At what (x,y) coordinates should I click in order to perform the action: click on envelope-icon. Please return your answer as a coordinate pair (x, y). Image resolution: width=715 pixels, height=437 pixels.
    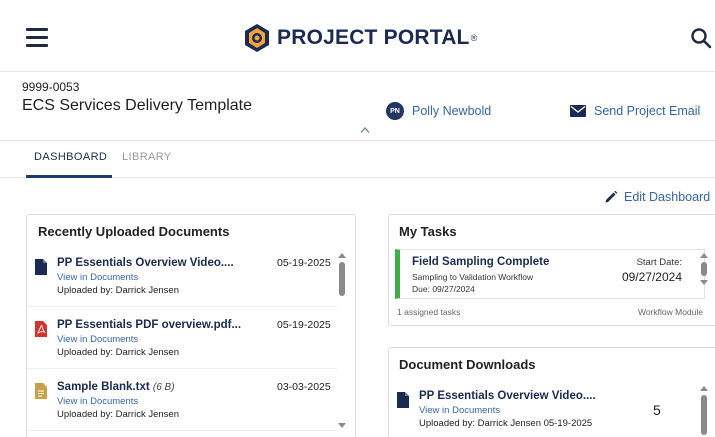
    Looking at the image, I should click on (578, 111).